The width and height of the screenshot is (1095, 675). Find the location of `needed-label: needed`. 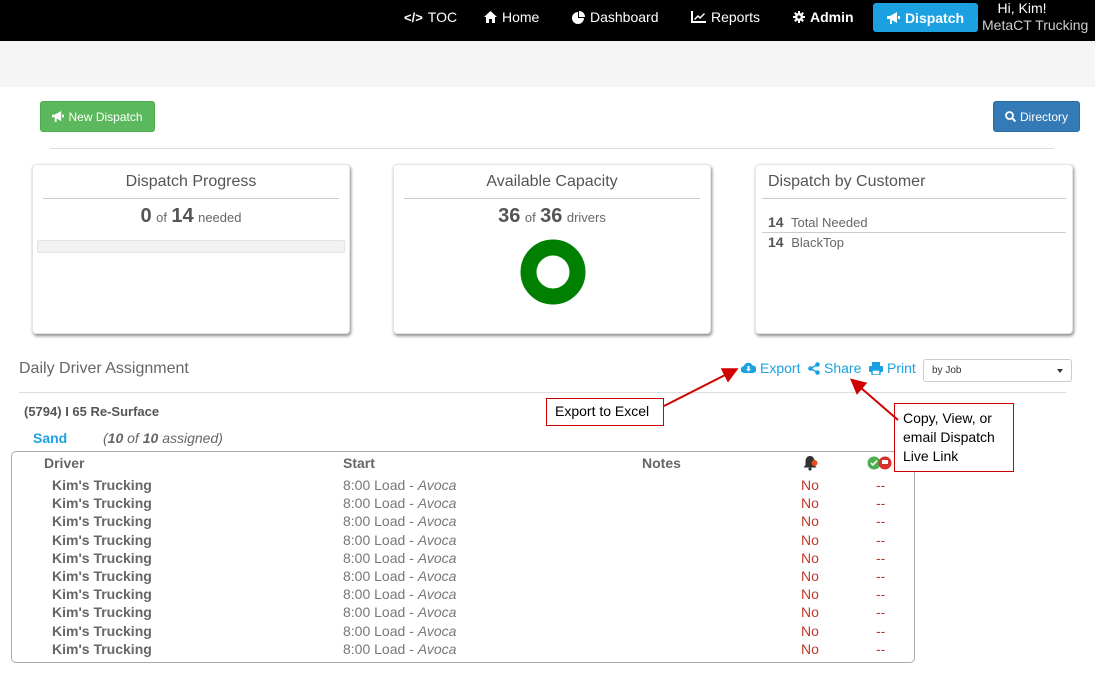

needed-label: needed is located at coordinates (220, 217).